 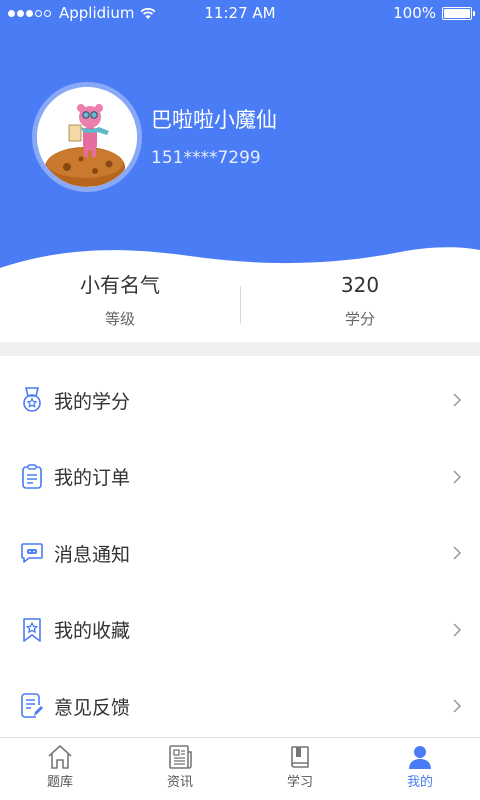 I want to click on menu-item-label: 我的收藏, so click(x=92, y=631).